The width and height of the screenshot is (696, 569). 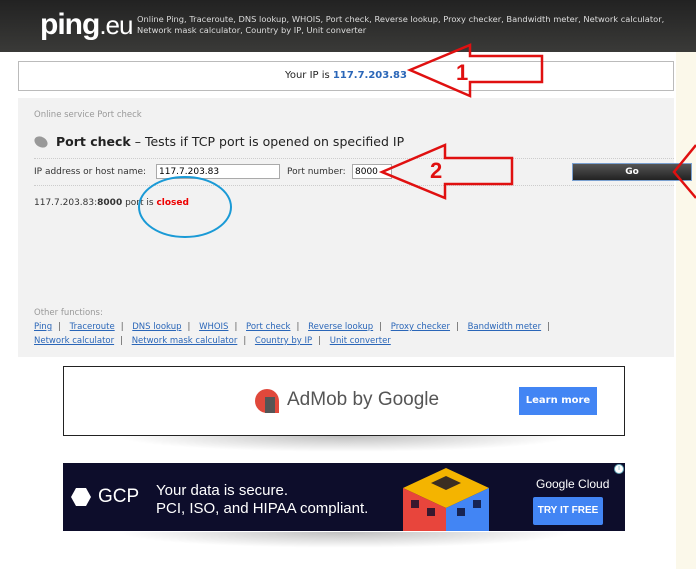 What do you see at coordinates (420, 327) in the screenshot?
I see `link-proxy-checker: Proxy checker` at bounding box center [420, 327].